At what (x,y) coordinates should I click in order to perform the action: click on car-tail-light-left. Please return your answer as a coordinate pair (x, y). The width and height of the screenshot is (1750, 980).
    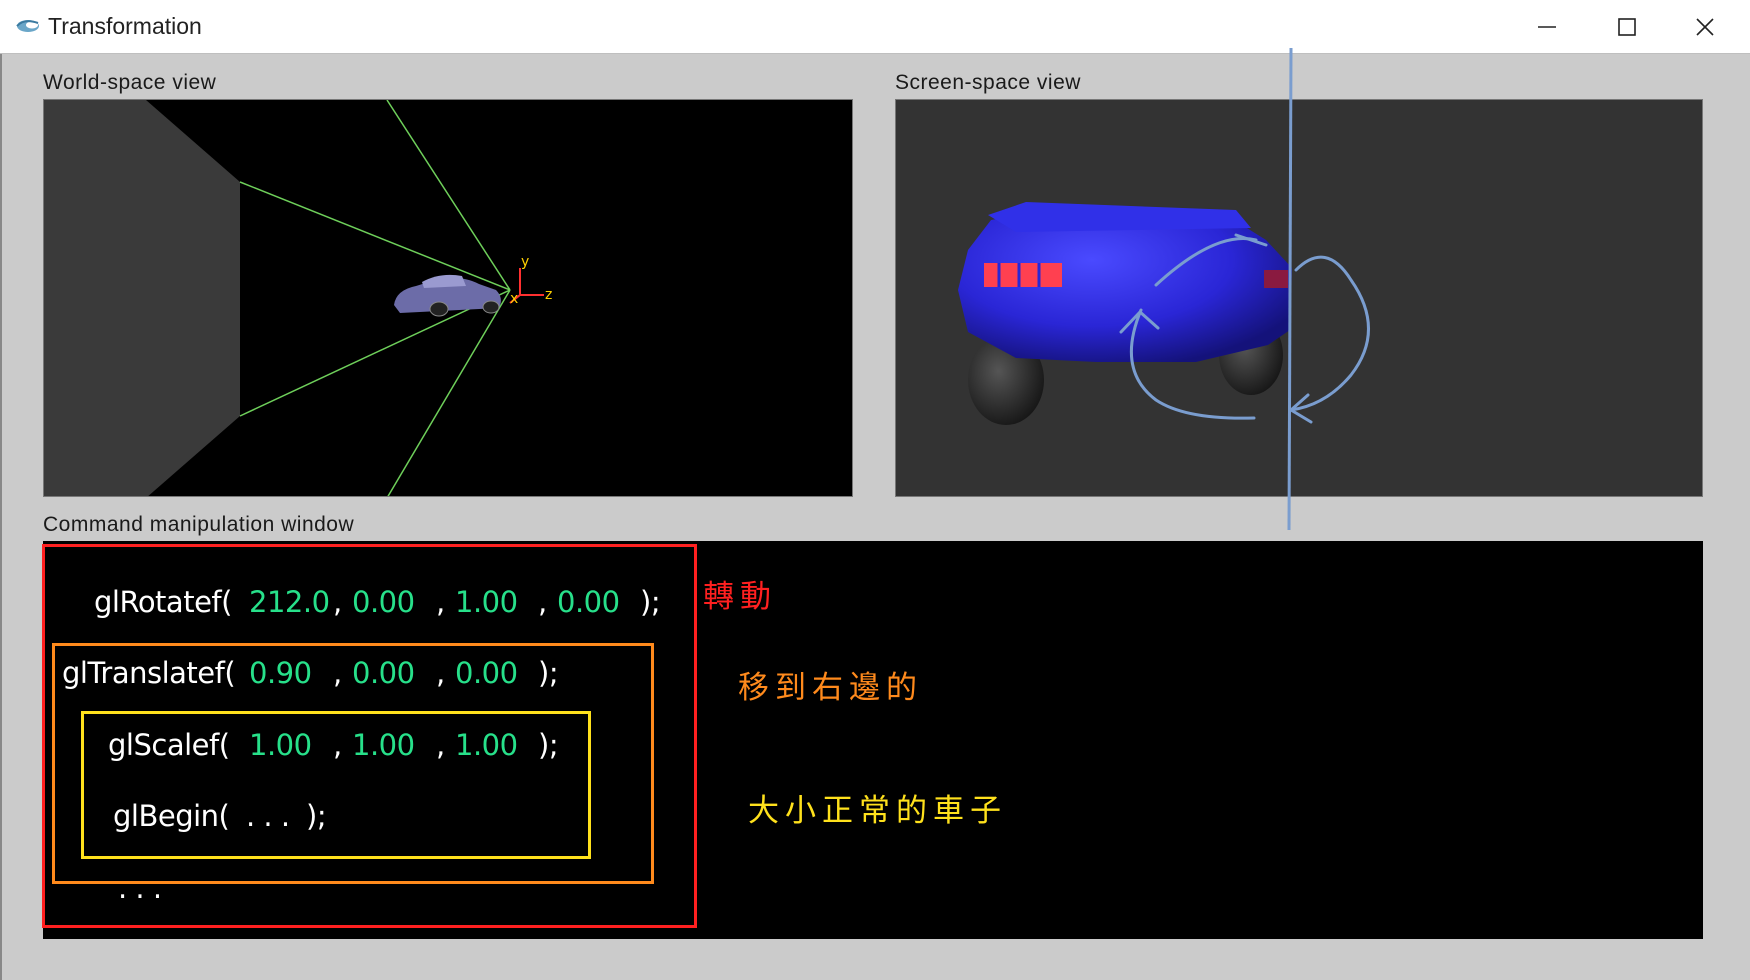
    Looking at the image, I should click on (1023, 275).